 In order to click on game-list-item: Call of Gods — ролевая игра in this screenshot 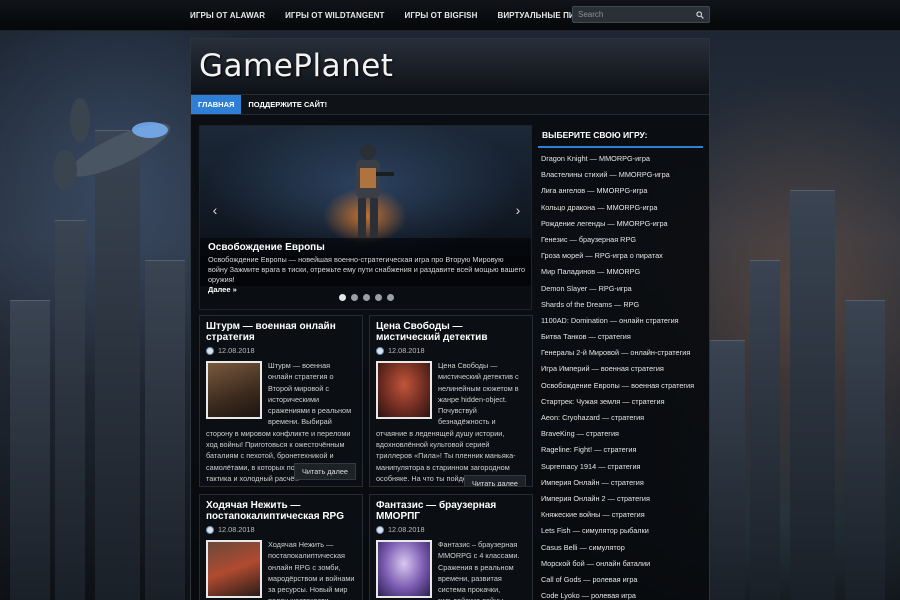, I will do `click(620, 580)`.